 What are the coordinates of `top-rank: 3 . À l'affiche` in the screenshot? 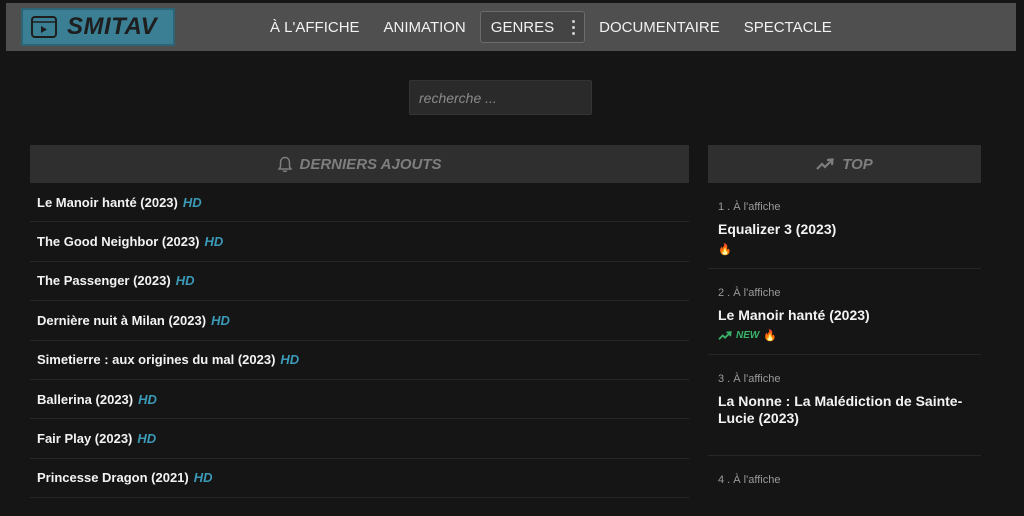 It's located at (749, 379).